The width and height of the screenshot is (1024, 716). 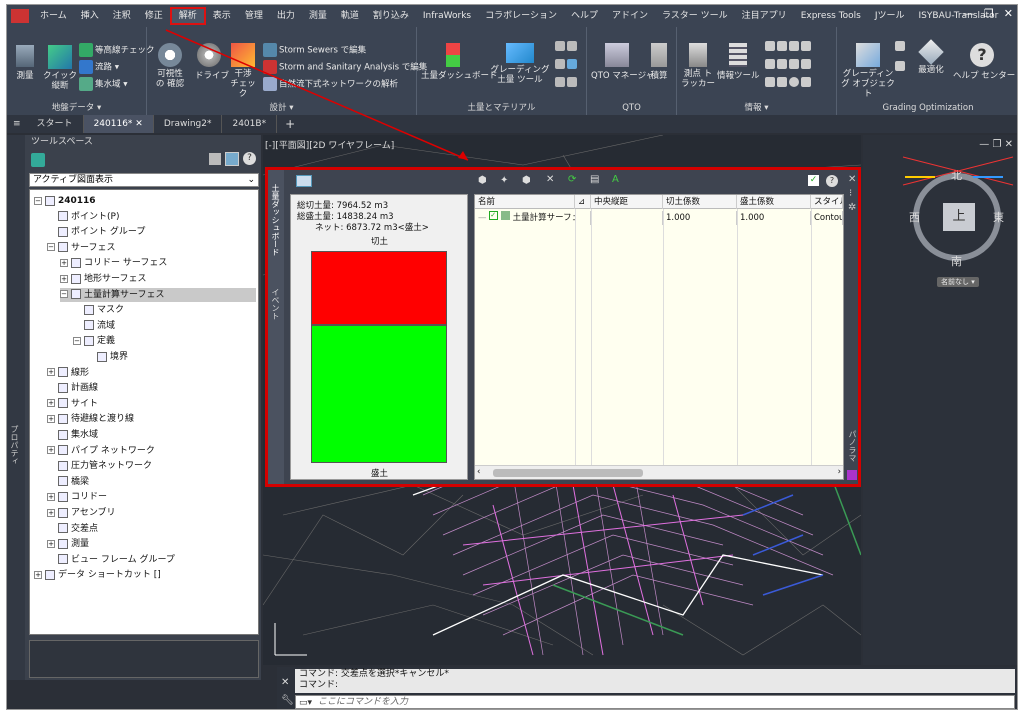 I want to click on add-label-icon: A, so click(x=615, y=179).